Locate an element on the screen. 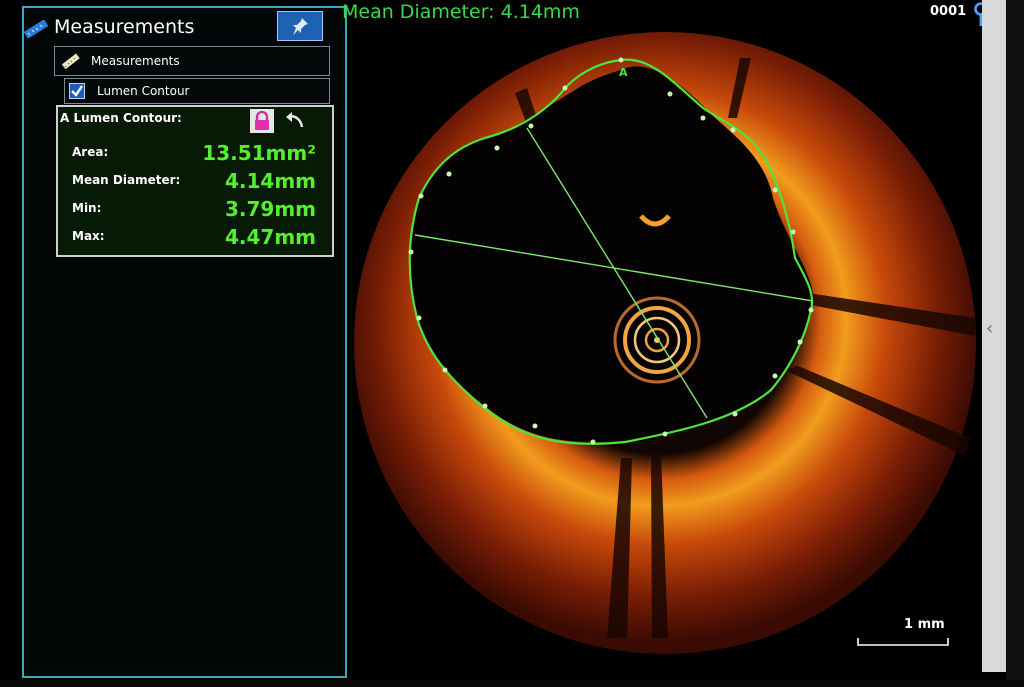 Image resolution: width=1024 pixels, height=687 pixels. max-value: 4.47mm is located at coordinates (270, 237).